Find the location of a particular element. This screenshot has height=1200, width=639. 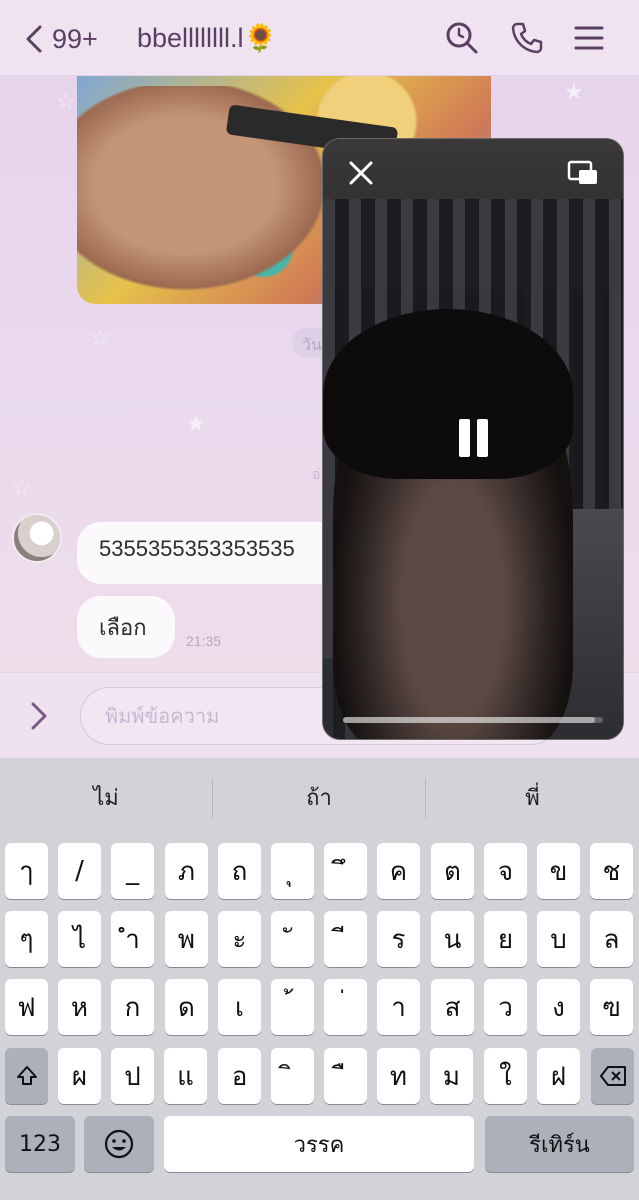

emoji-icon is located at coordinates (119, 1144).